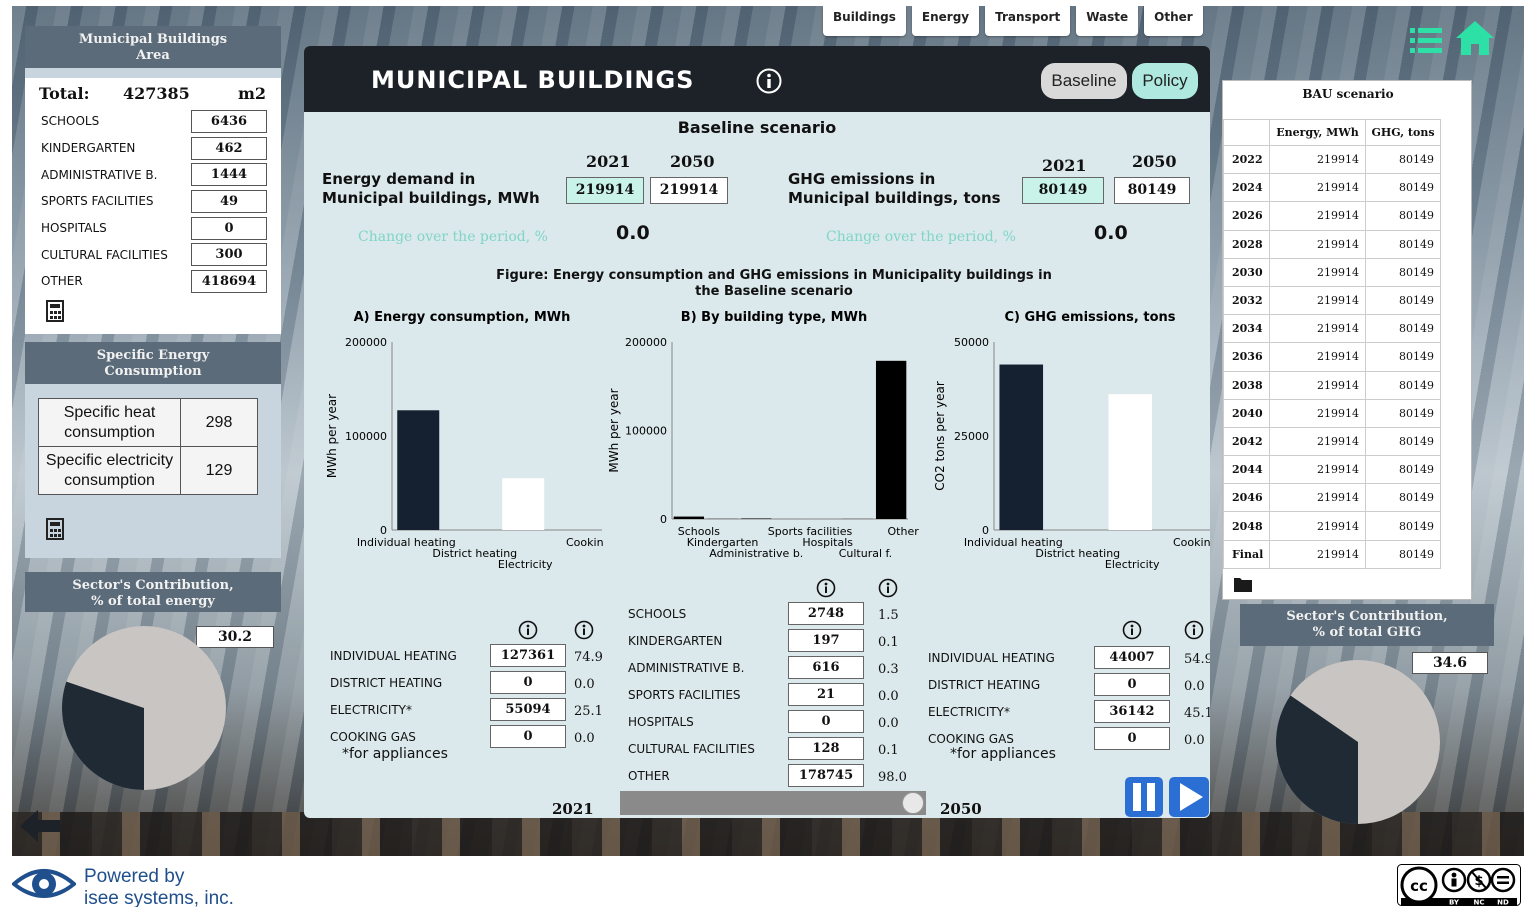 This screenshot has height=907, width=1524. I want to click on folder-icon, so click(1243, 584).